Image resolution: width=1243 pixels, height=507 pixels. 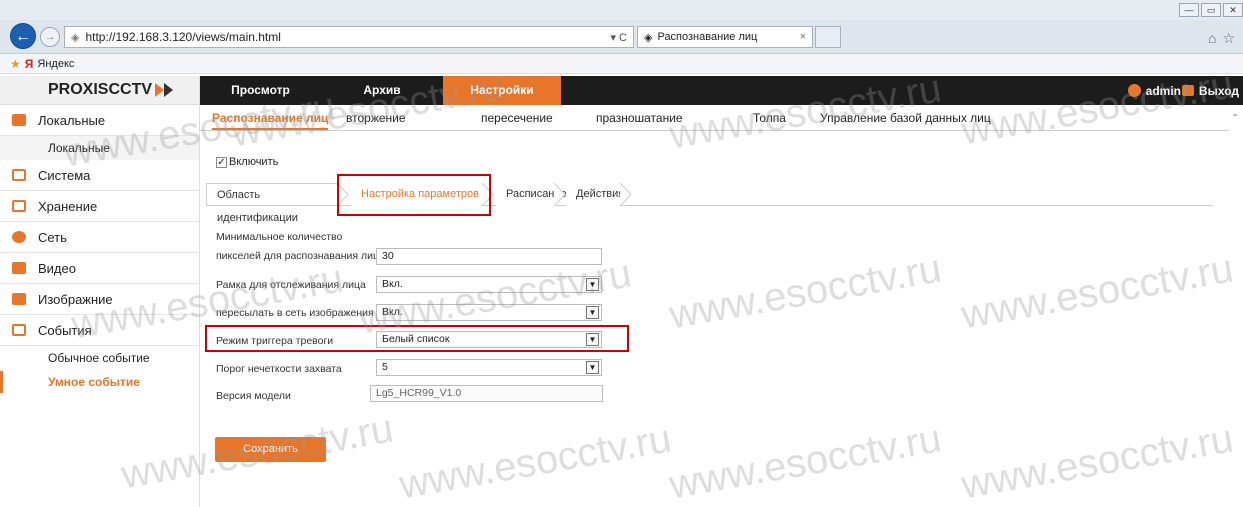 I want to click on maximize-icon: ▭, so click(x=1211, y=10).